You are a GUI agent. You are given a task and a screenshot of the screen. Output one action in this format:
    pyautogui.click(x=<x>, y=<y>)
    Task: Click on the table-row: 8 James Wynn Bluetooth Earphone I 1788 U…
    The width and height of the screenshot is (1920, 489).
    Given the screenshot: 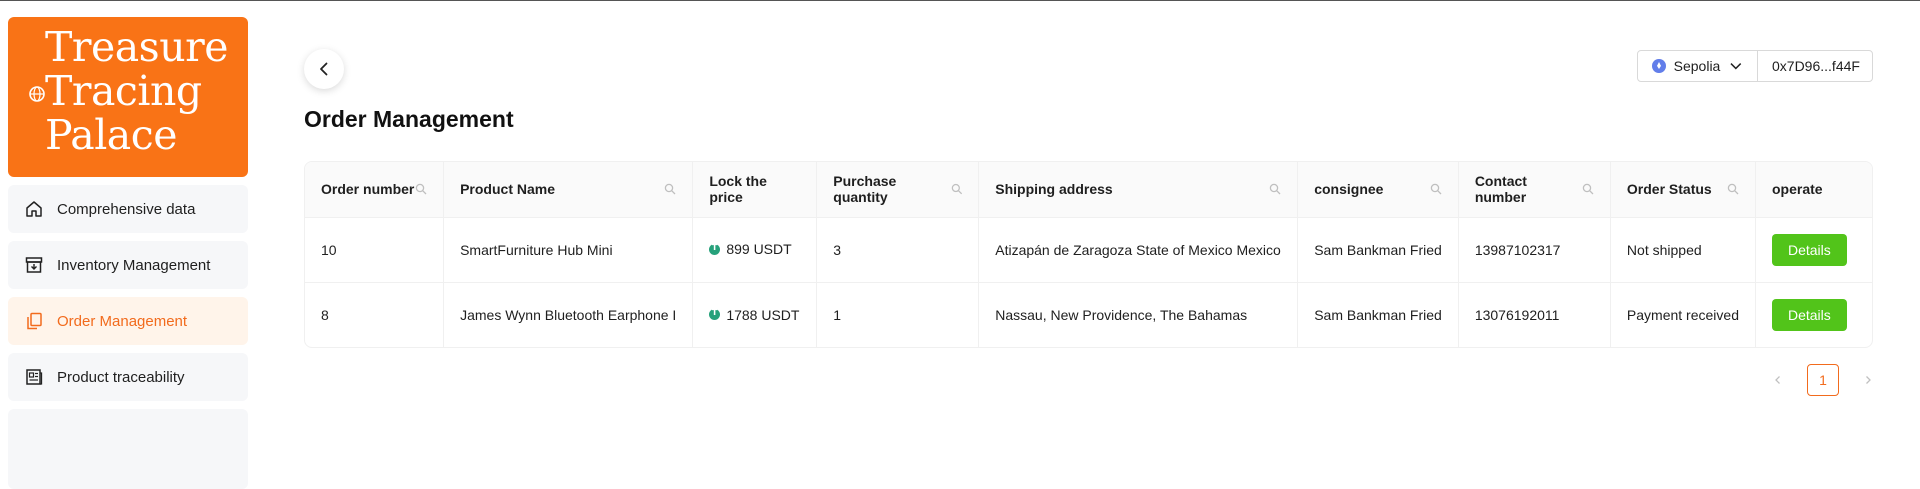 What is the action you would take?
    pyautogui.click(x=1088, y=314)
    